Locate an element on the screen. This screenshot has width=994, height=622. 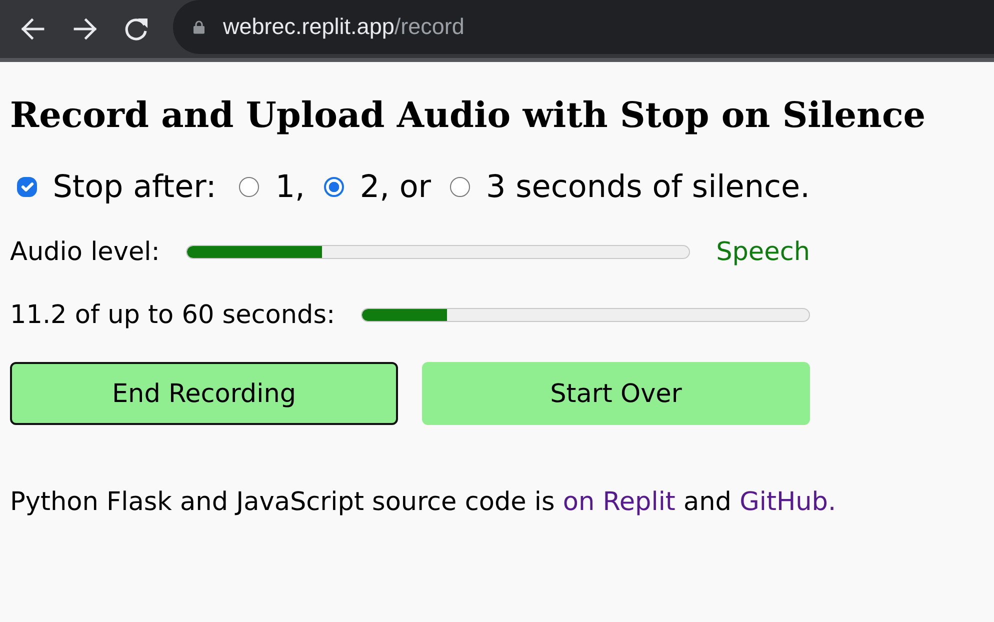
elapsed-time-label: 11.2 of up to 60 seconds: is located at coordinates (173, 315).